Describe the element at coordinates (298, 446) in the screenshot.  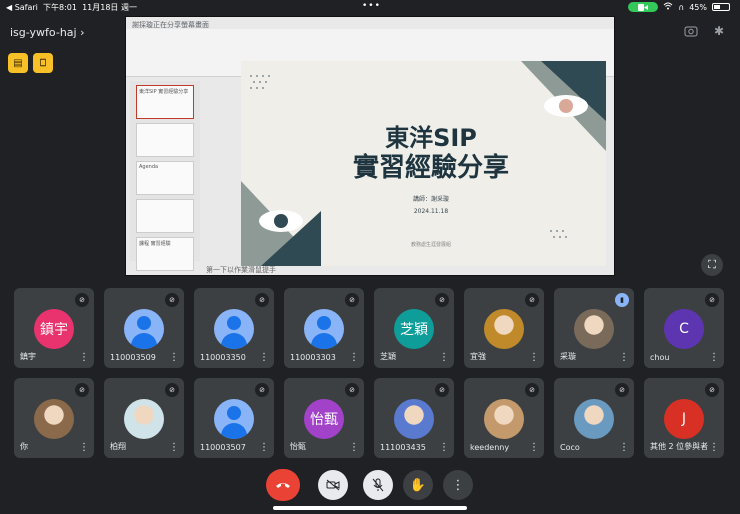
I see `participant-name: 怡甄` at that location.